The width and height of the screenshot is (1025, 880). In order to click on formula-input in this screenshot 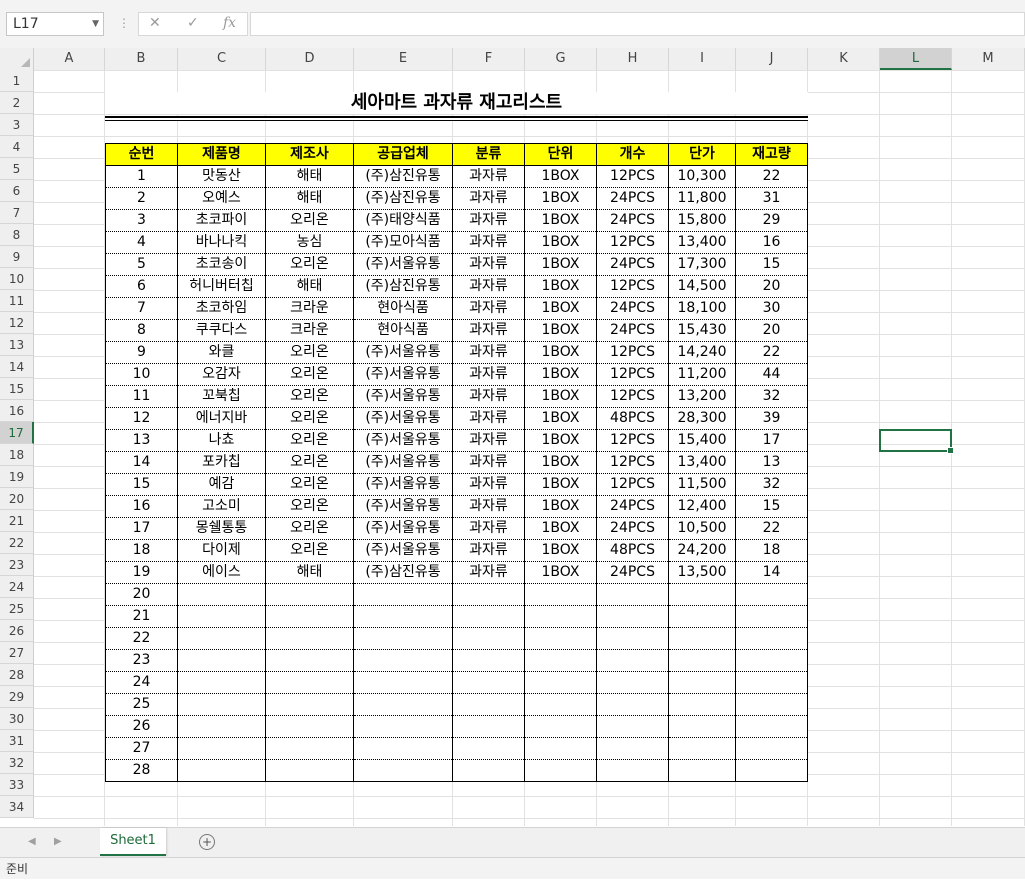, I will do `click(637, 24)`.